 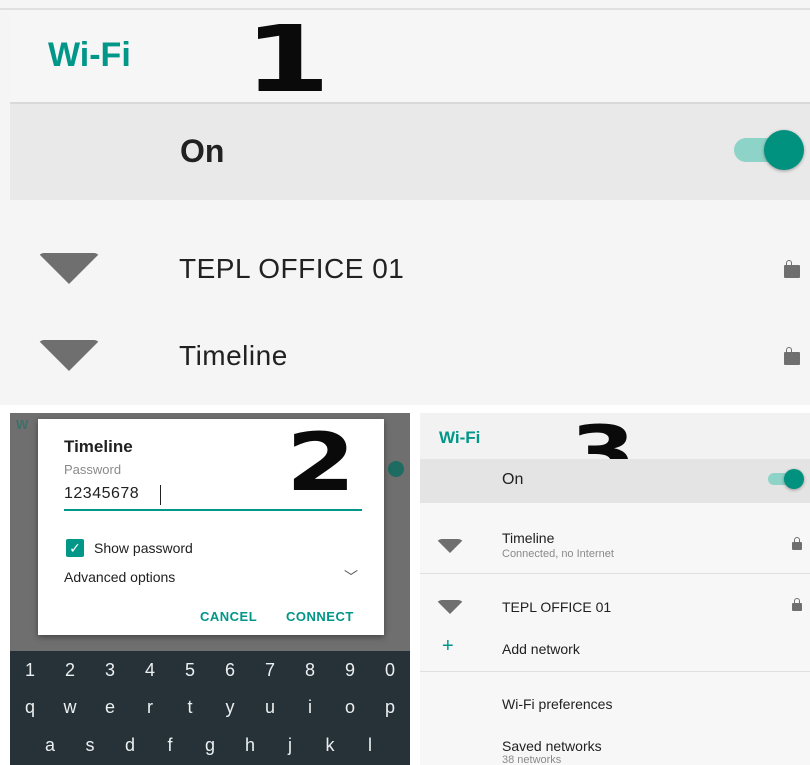 What do you see at coordinates (213, 510) in the screenshot?
I see `input-underline` at bounding box center [213, 510].